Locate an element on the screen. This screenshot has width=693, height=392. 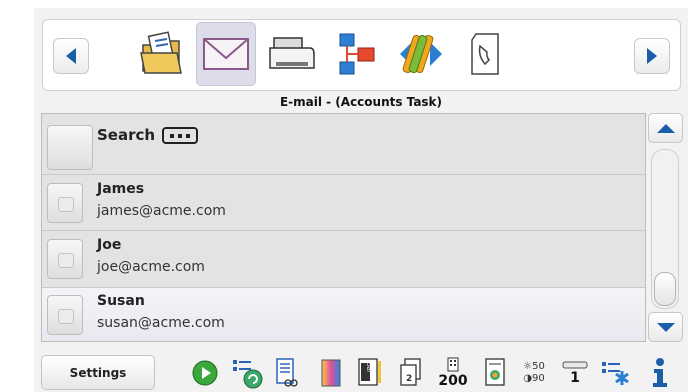
scan-settings-status is located at coordinates (248, 373).